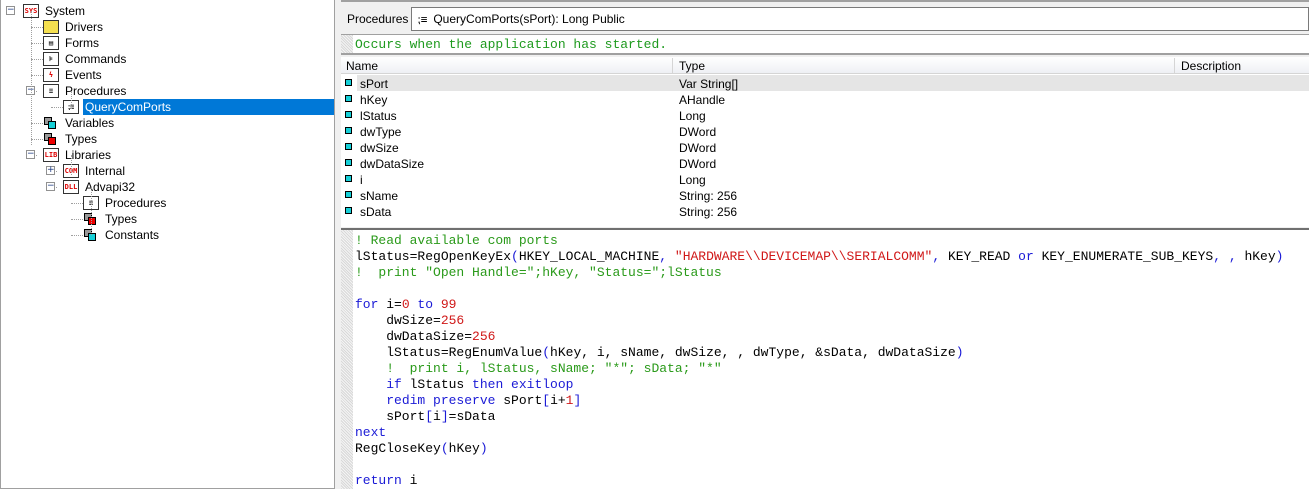  I want to click on tree-item: DLL Advapi32, so click(100, 187).